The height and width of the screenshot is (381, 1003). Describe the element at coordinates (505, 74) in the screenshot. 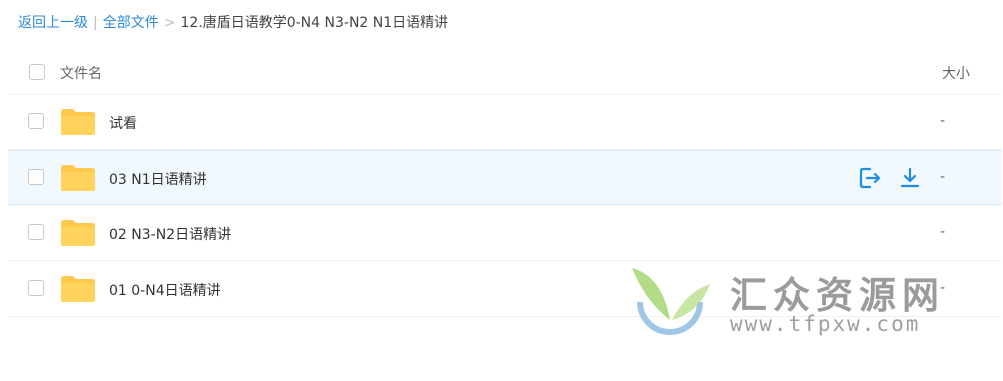

I see `file-list-header: 文件名 大小` at that location.